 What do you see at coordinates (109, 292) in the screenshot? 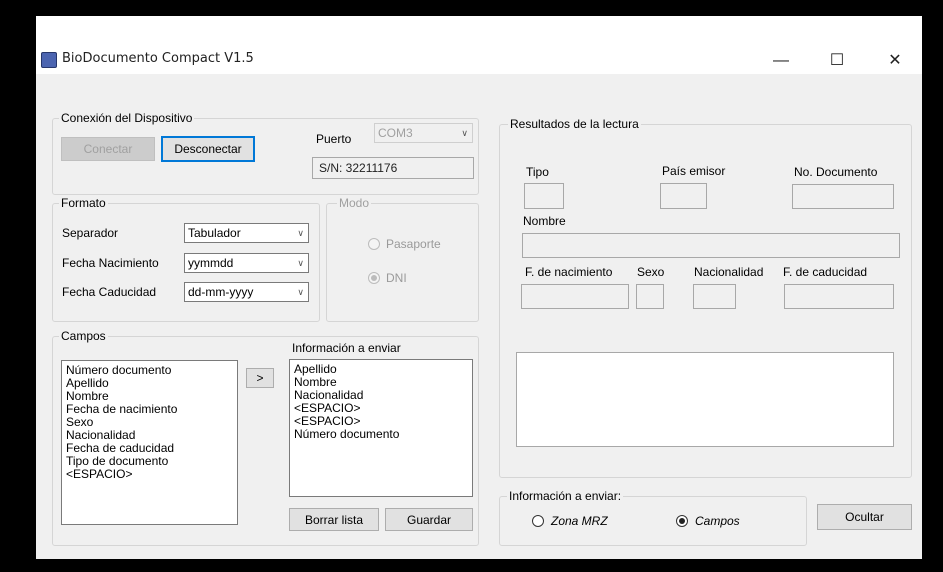
I see `expiry-format-label: Fecha Caducidad` at bounding box center [109, 292].